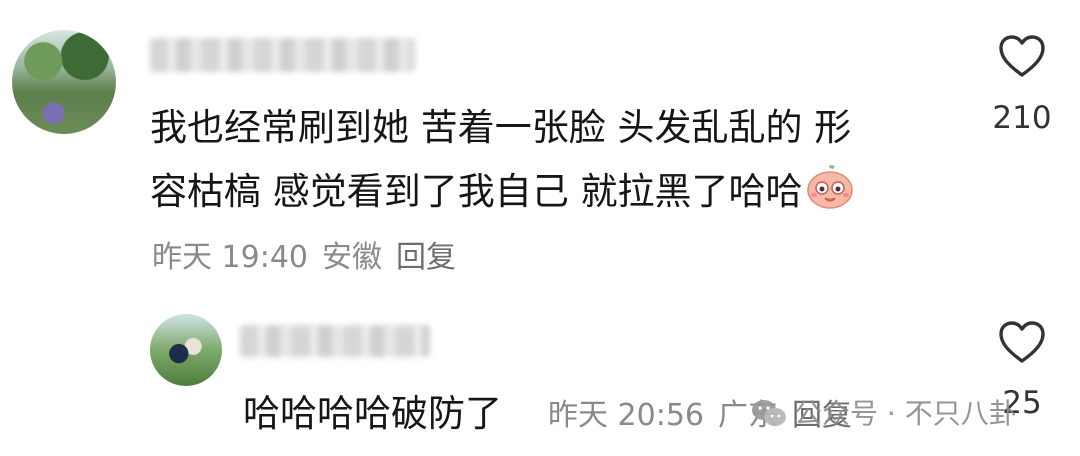  What do you see at coordinates (829, 186) in the screenshot?
I see `smiling-face-emoji` at bounding box center [829, 186].